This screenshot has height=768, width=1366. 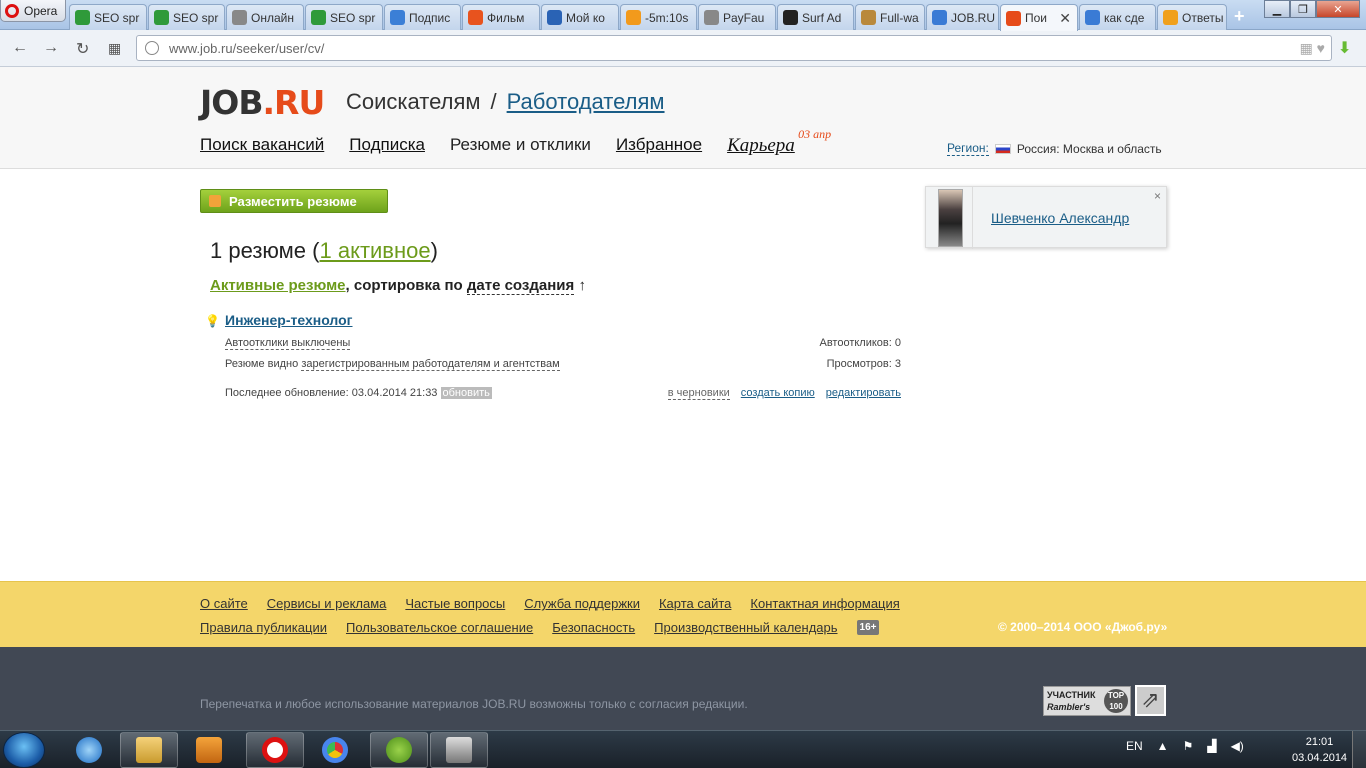 What do you see at coordinates (262, 146) in the screenshot?
I see `nav-search-vacancies: Поиск вакансий` at bounding box center [262, 146].